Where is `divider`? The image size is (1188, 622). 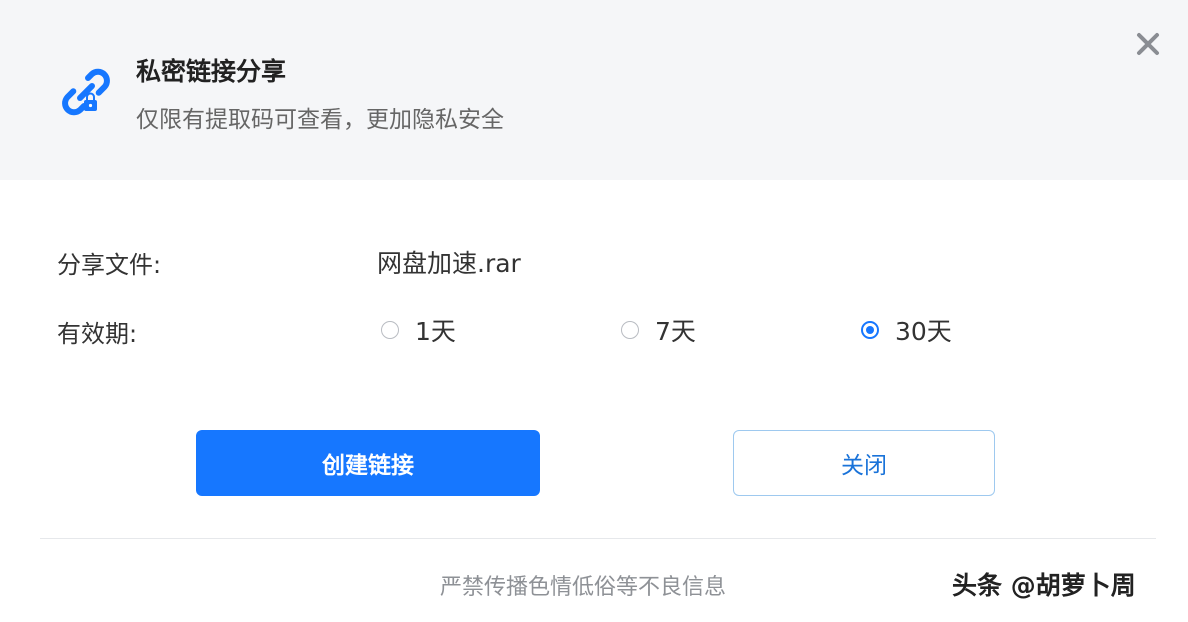
divider is located at coordinates (598, 538).